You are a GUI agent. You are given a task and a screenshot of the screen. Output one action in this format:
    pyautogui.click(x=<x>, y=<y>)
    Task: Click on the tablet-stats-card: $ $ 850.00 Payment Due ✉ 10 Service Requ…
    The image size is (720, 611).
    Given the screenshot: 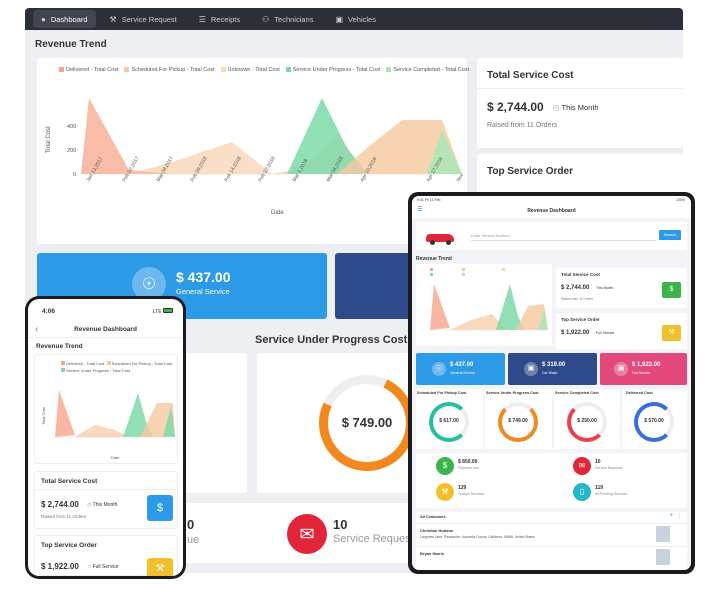 What is the action you would take?
    pyautogui.click(x=551, y=480)
    